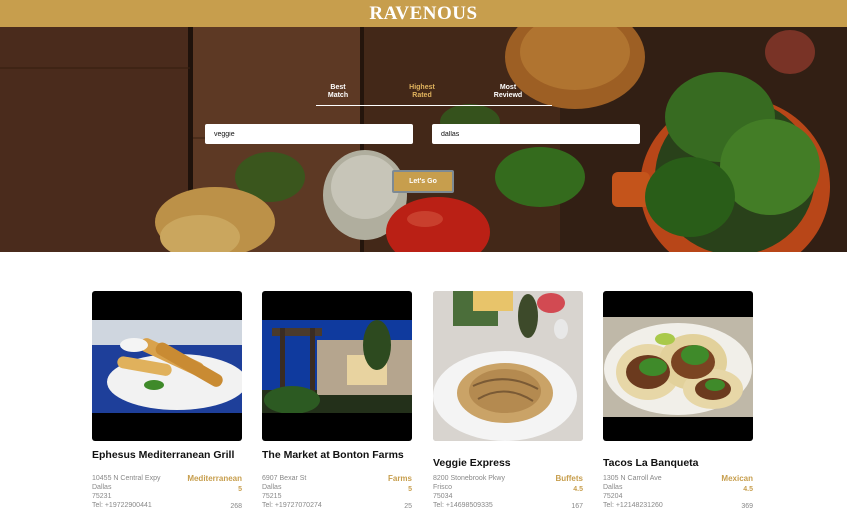  Describe the element at coordinates (422, 95) in the screenshot. I see `sort-tab-label: Rated` at that location.